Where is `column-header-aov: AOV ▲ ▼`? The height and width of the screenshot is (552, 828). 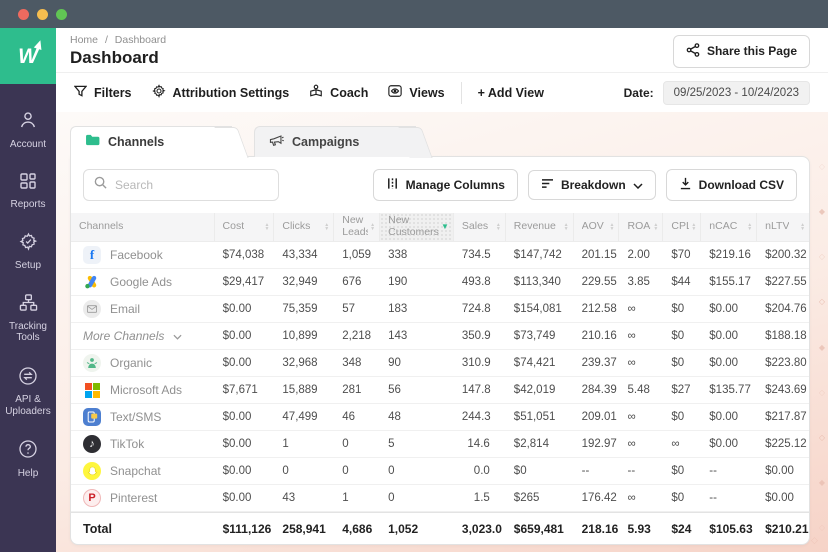 column-header-aov: AOV ▲ ▼ is located at coordinates (597, 227).